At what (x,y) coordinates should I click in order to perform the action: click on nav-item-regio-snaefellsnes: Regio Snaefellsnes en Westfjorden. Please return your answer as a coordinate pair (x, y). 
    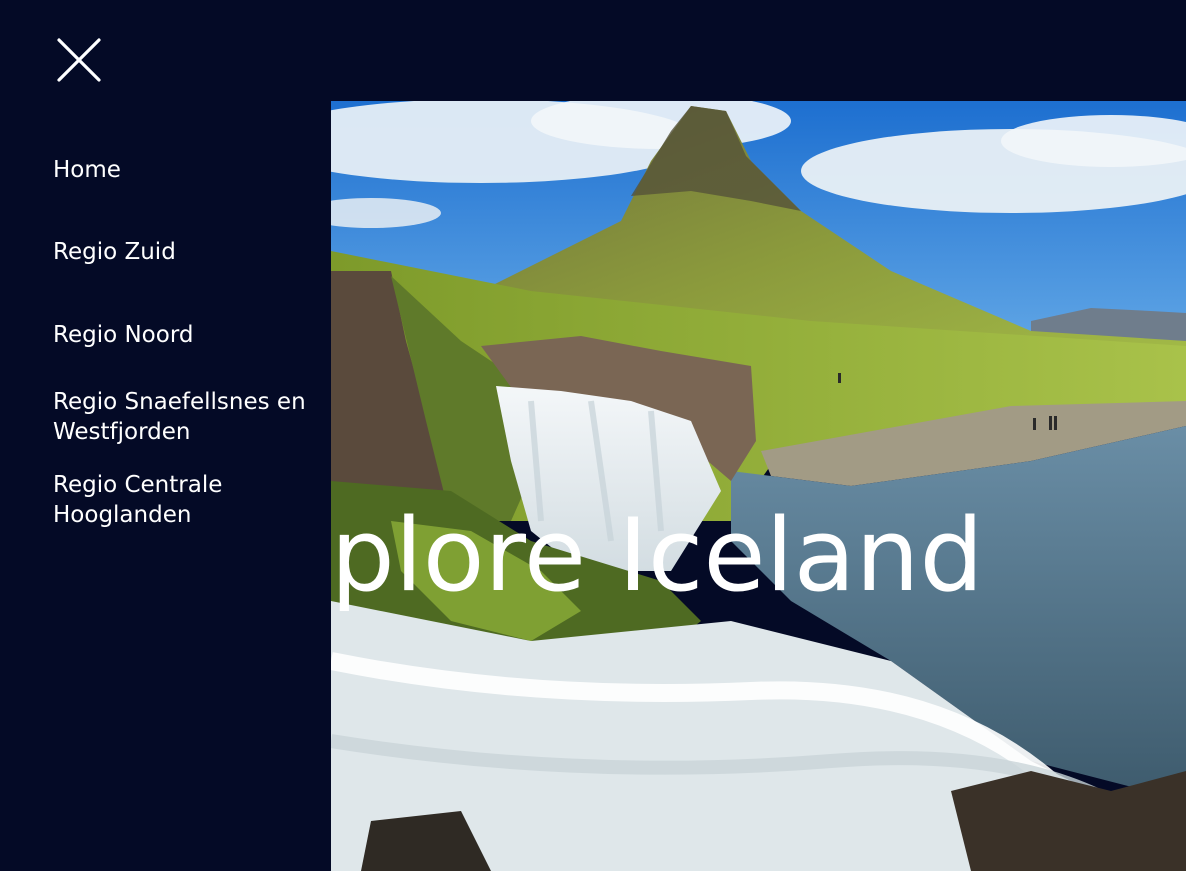
    Looking at the image, I should click on (183, 417).